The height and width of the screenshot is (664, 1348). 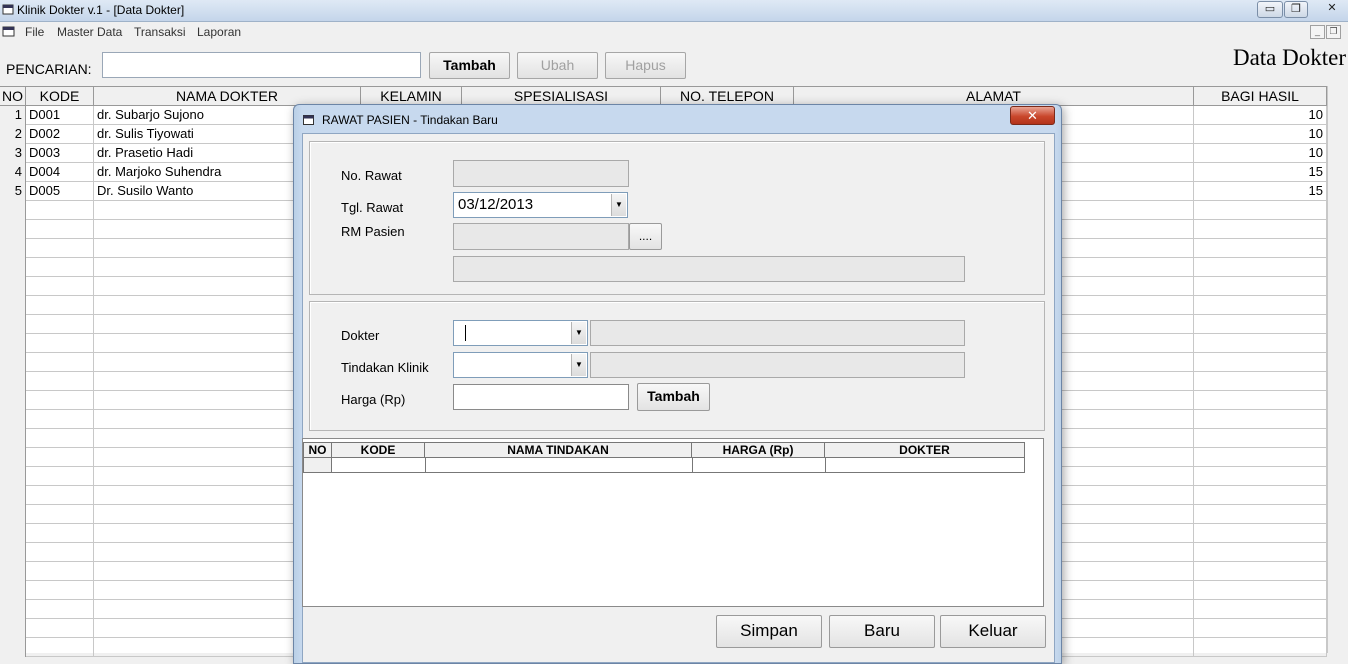 What do you see at coordinates (60, 115) in the screenshot?
I see `grid-cell-kode: D001` at bounding box center [60, 115].